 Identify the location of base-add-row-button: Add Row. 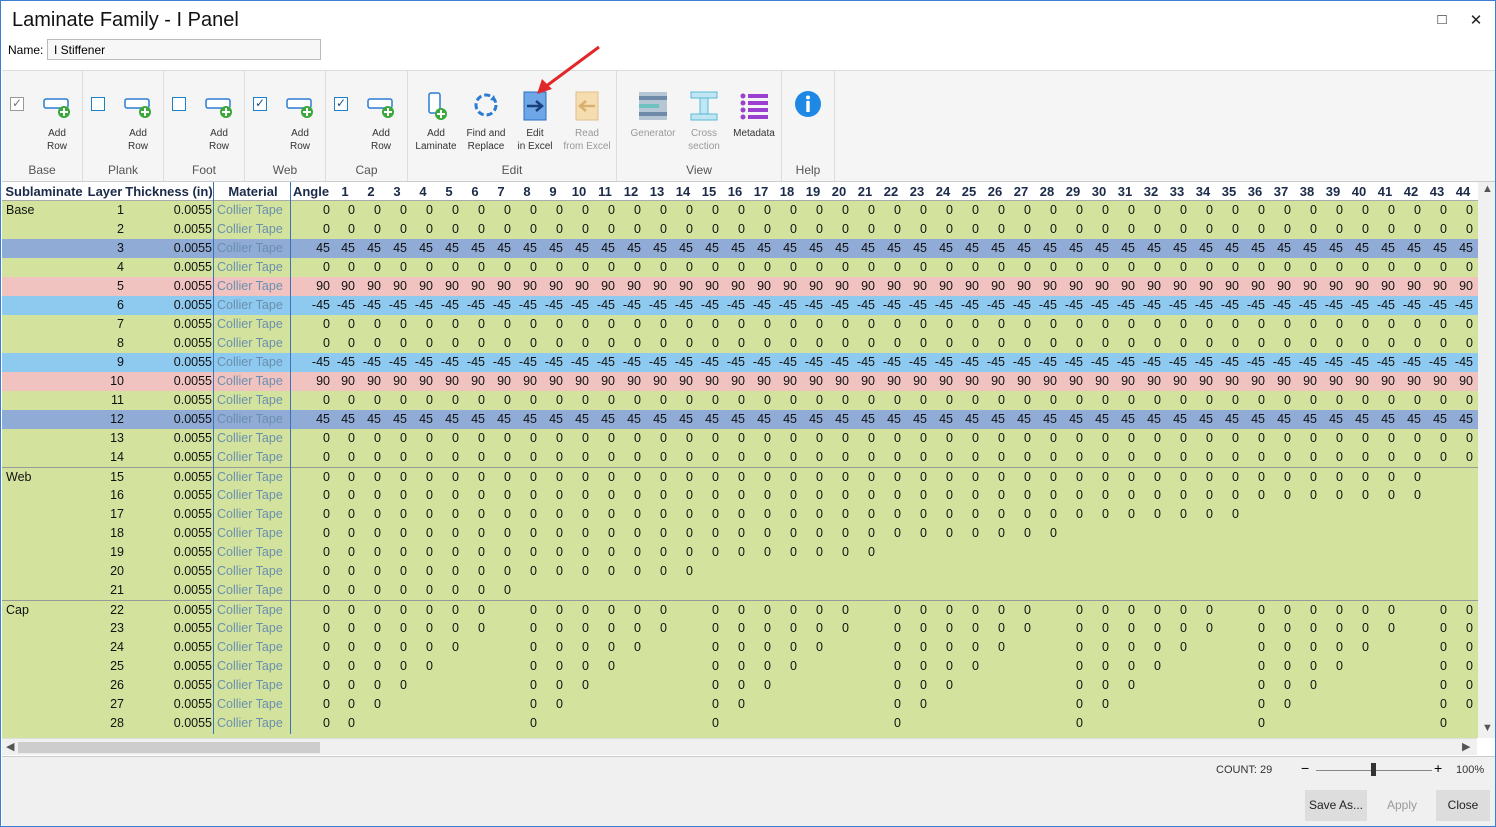
(57, 122).